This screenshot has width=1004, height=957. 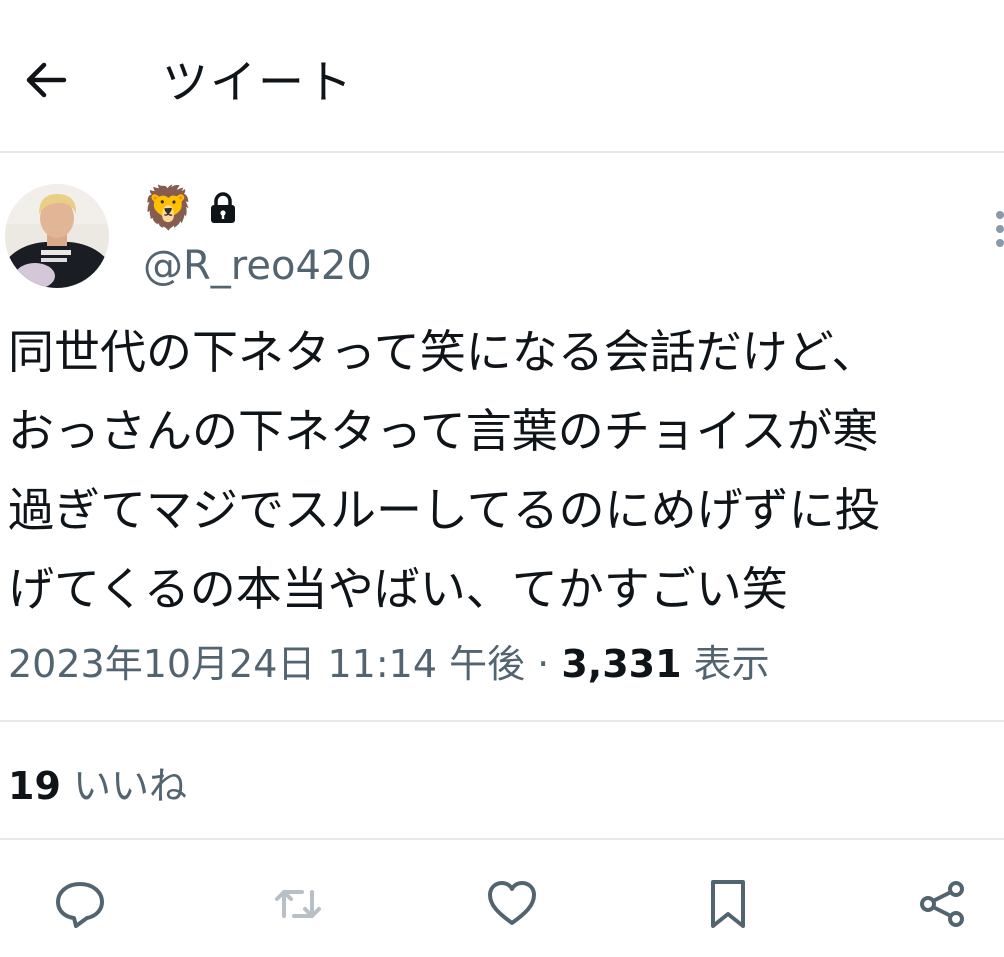 I want to click on arrow-left-icon, so click(x=46, y=80).